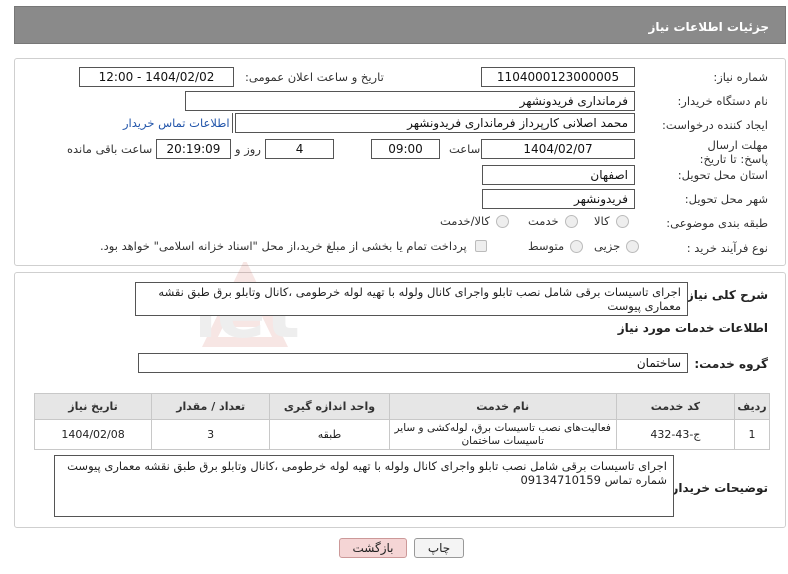 This screenshot has width=788, height=574. Describe the element at coordinates (439, 548) in the screenshot. I see `print-button: چاپ` at that location.